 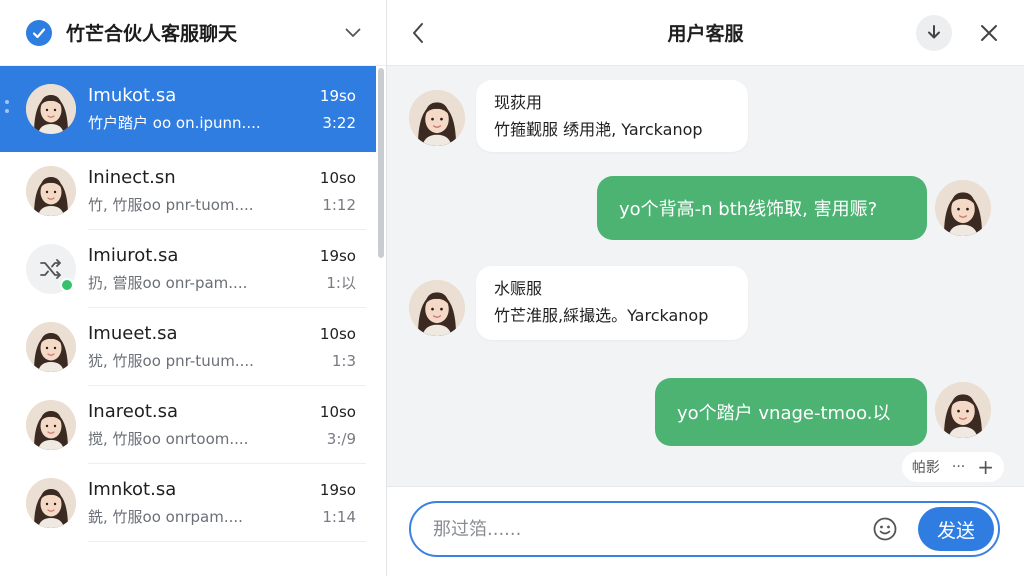 What do you see at coordinates (330, 347) in the screenshot?
I see `conversation-meta: 10so 1:3` at bounding box center [330, 347].